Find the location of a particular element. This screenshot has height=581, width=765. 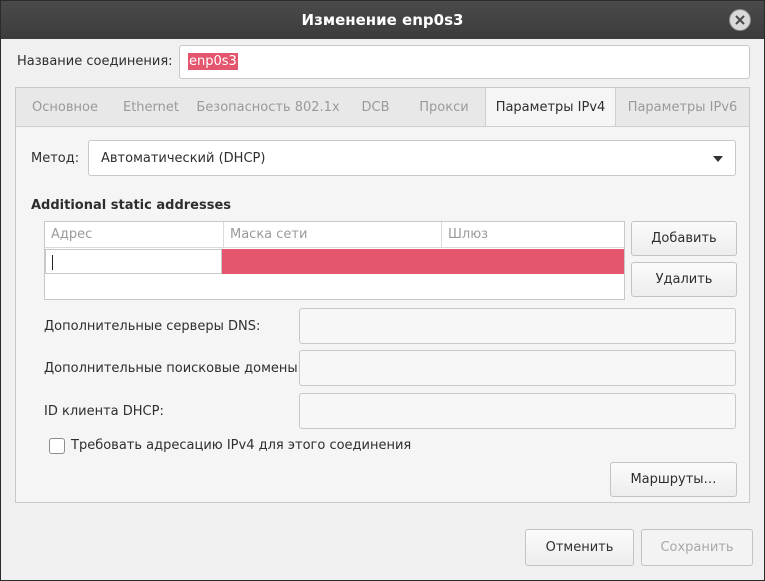

tab-ethernet: Ethernet is located at coordinates (151, 107).